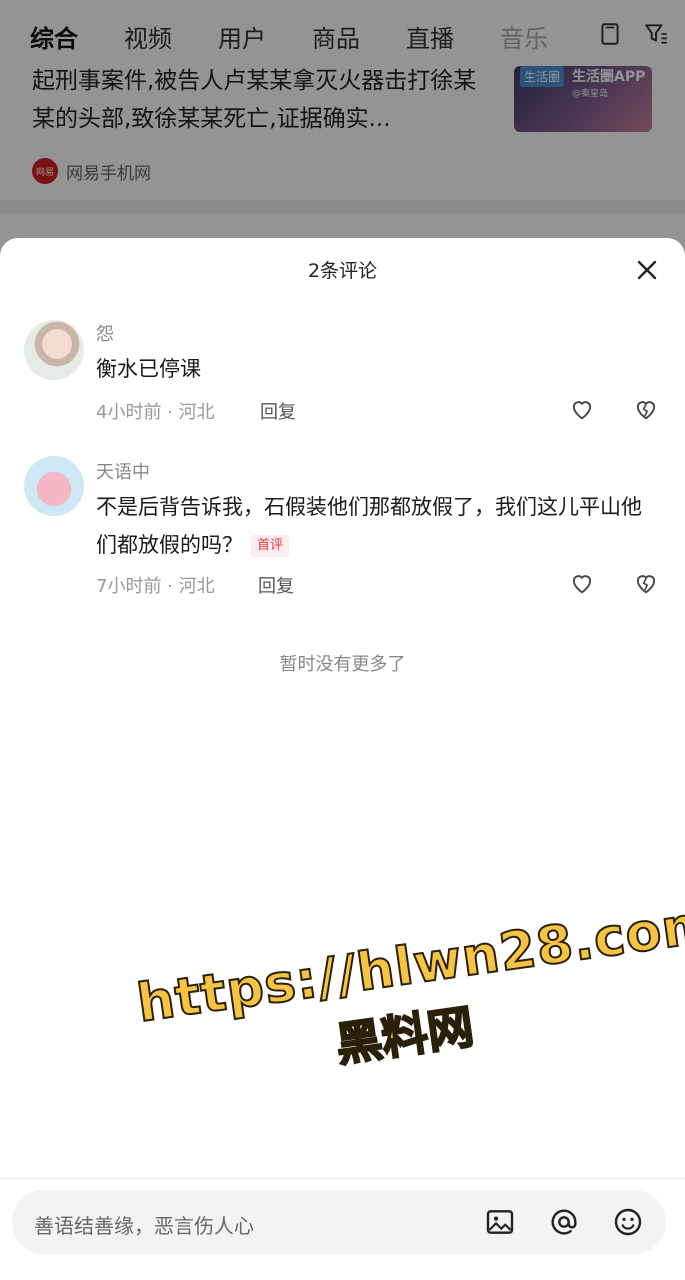 Image resolution: width=685 pixels, height=1280 pixels. Describe the element at coordinates (564, 1222) in the screenshot. I see `mention-icon` at that location.